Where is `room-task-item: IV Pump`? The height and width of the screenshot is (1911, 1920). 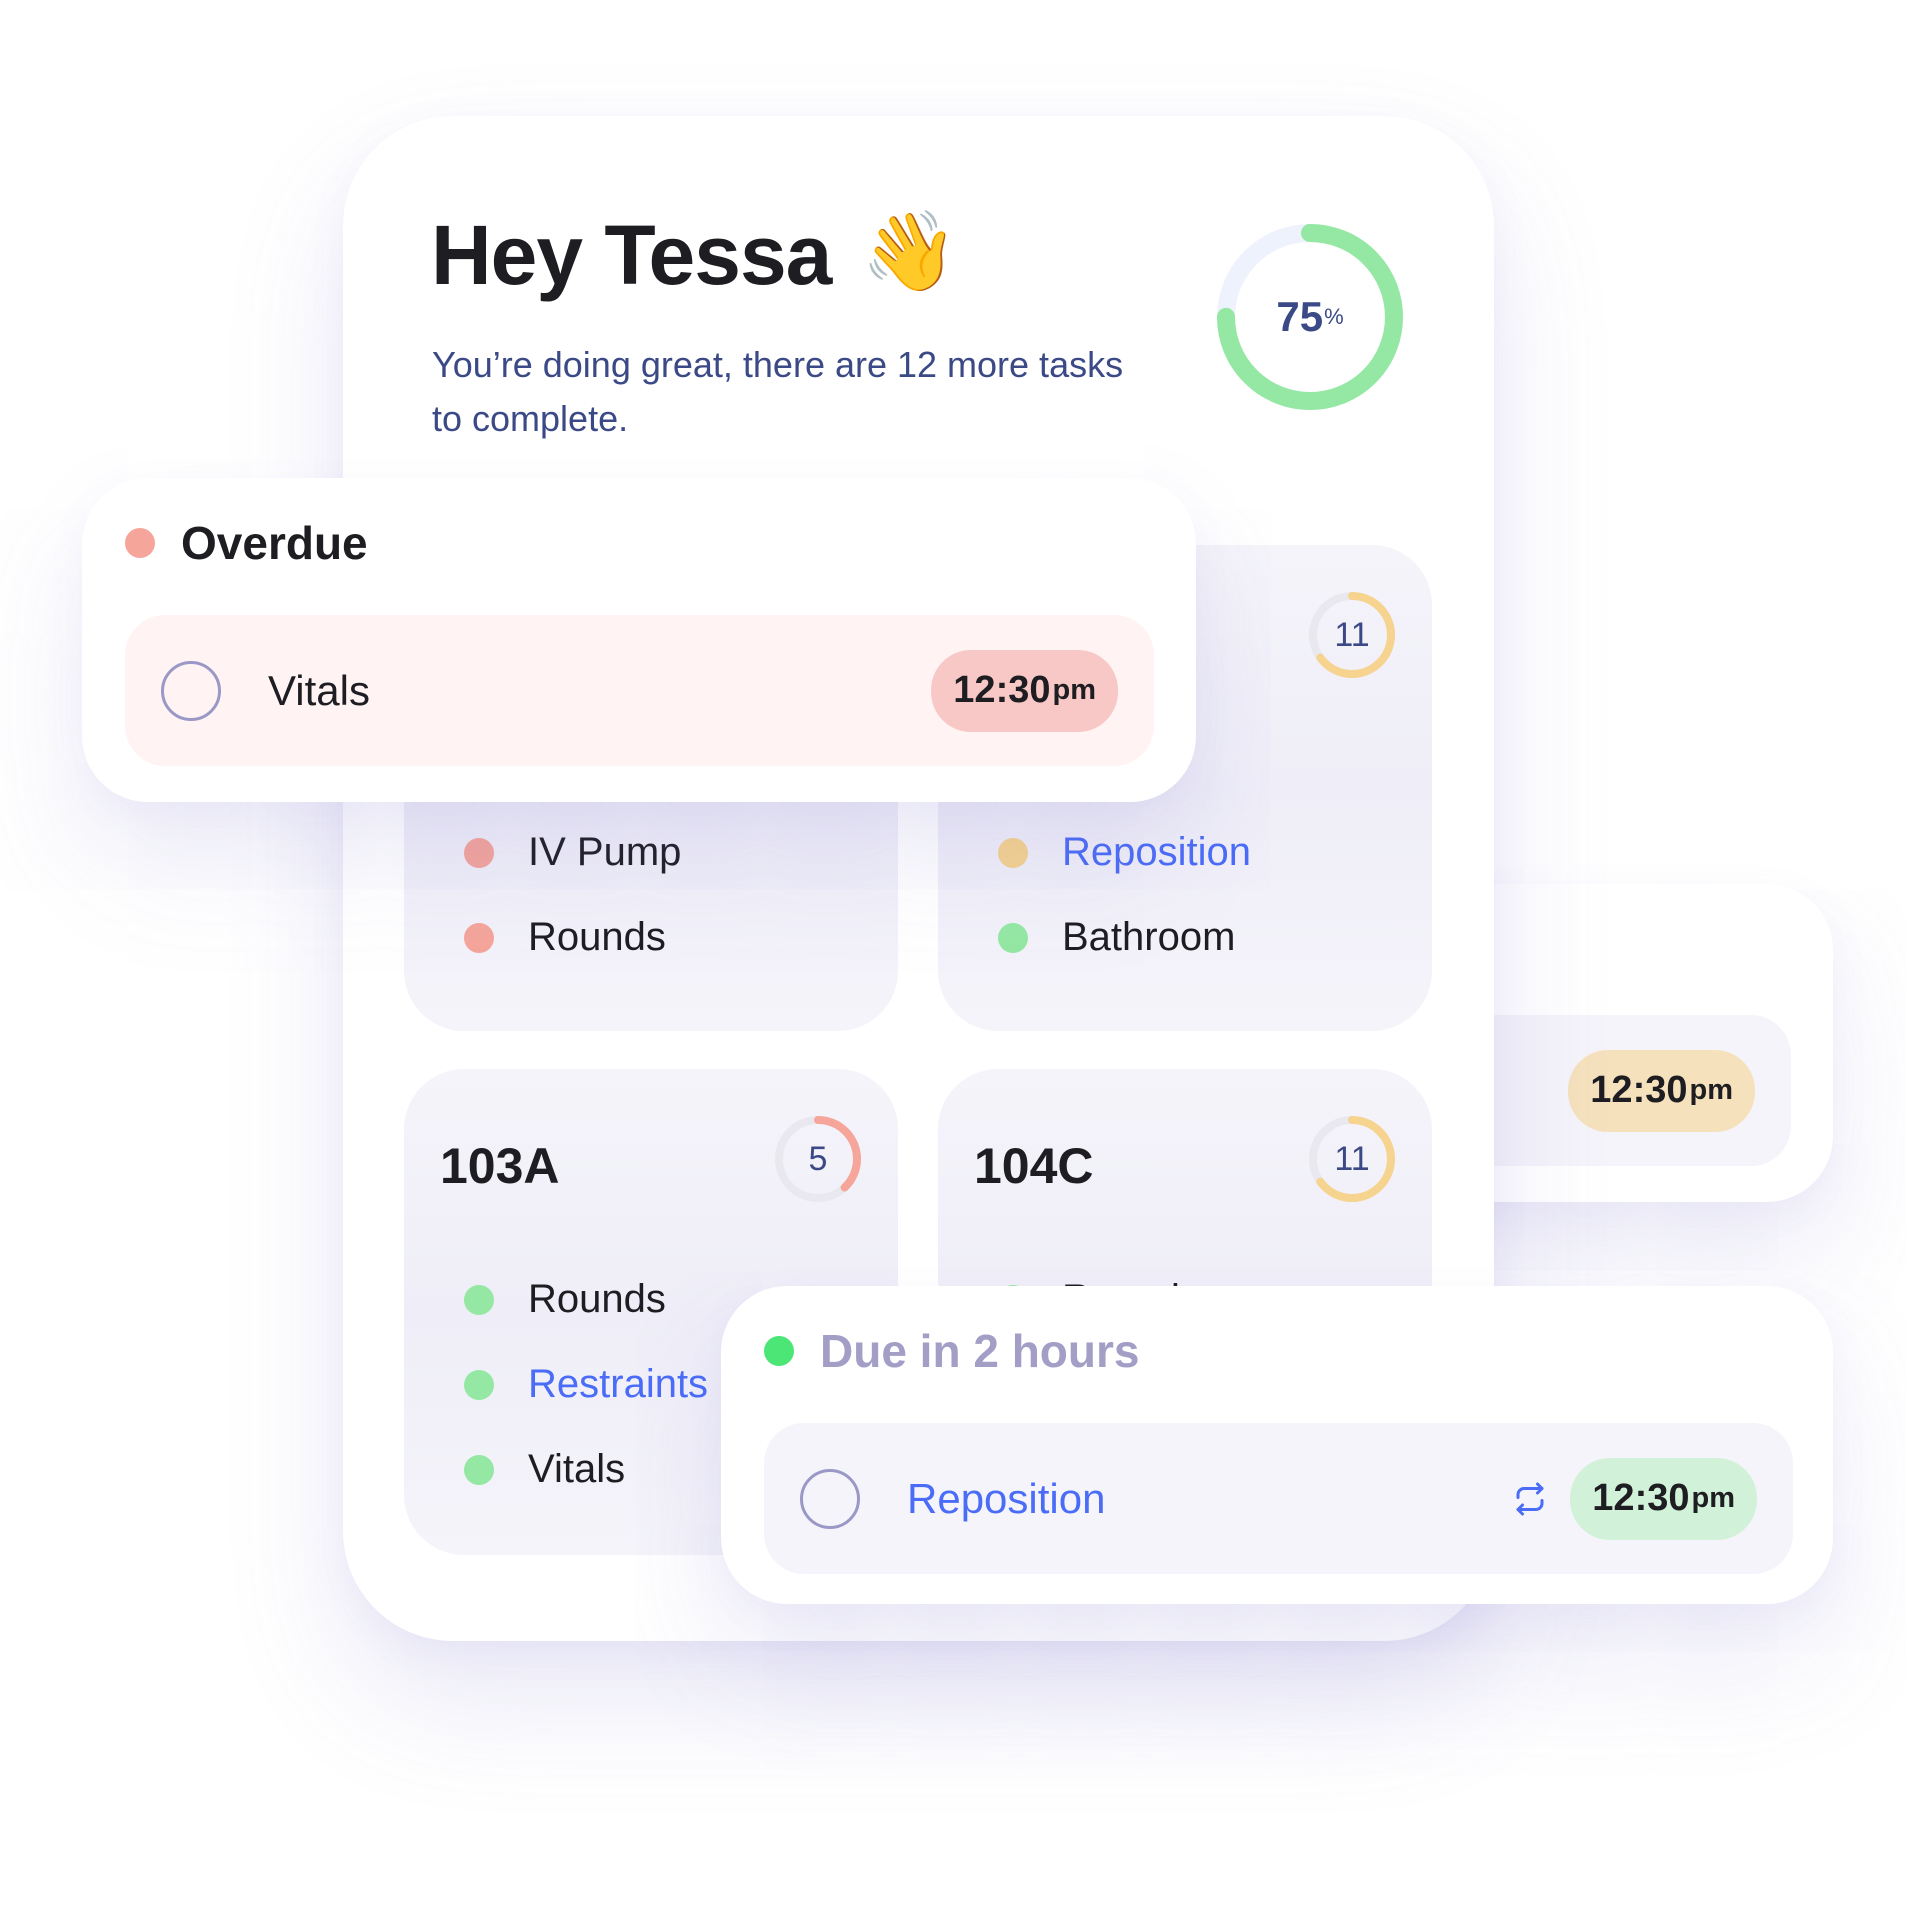 room-task-item: IV Pump is located at coordinates (572, 852).